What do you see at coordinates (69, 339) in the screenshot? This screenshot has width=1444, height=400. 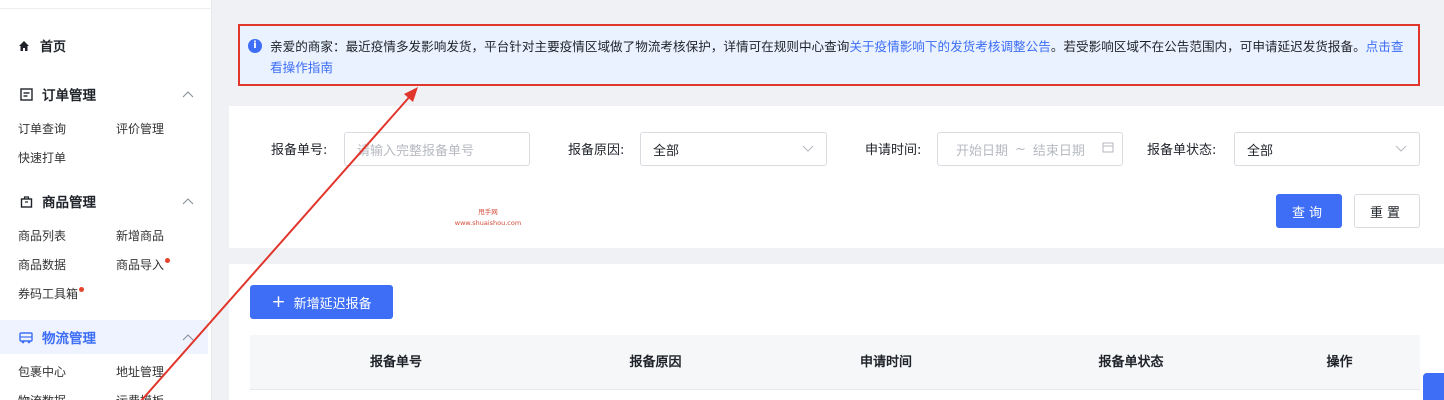 I see `sidebar-section-title: 物流管理` at bounding box center [69, 339].